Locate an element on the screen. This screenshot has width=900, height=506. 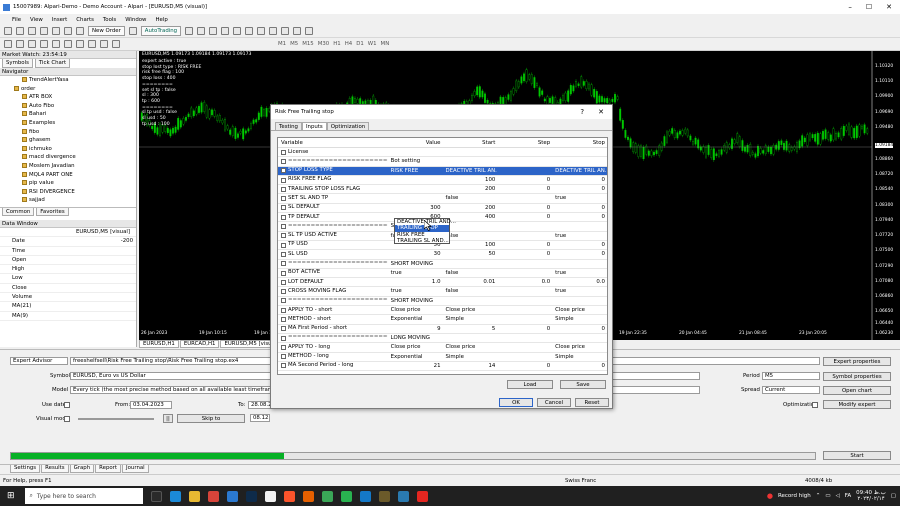
timeframe-m1: M1 is located at coordinates (282, 44).